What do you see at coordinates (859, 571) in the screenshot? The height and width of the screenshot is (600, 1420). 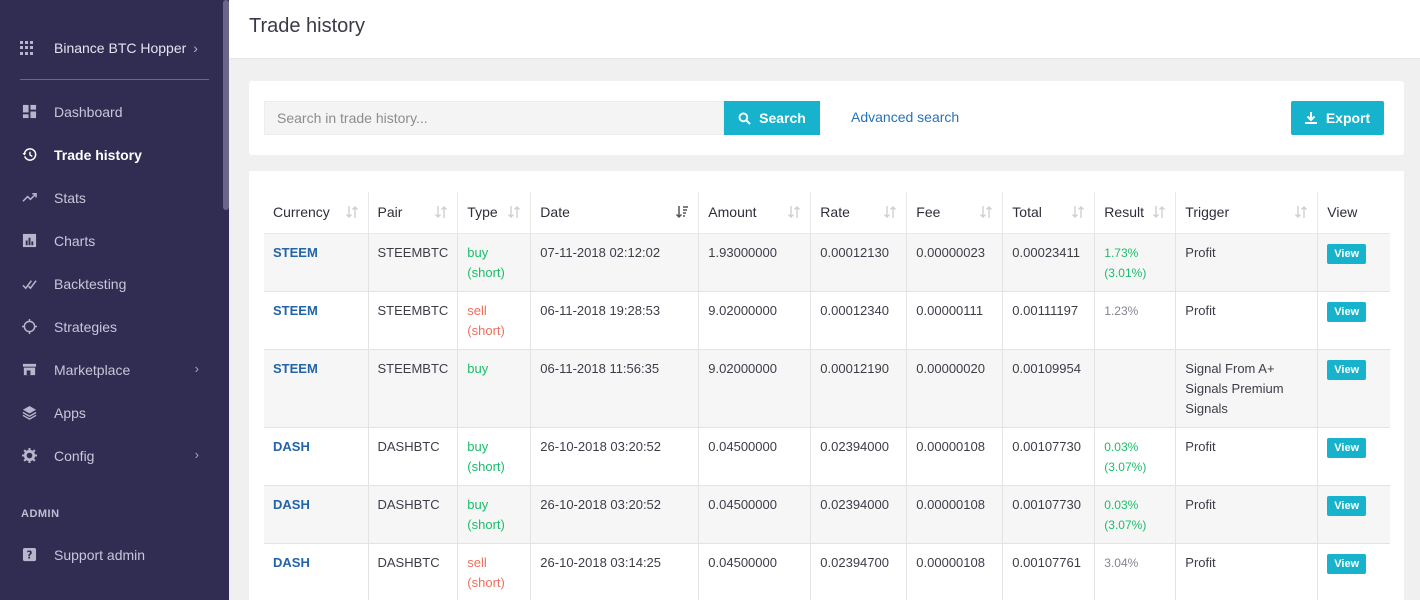 I see `cell-rate: 0.02394700` at bounding box center [859, 571].